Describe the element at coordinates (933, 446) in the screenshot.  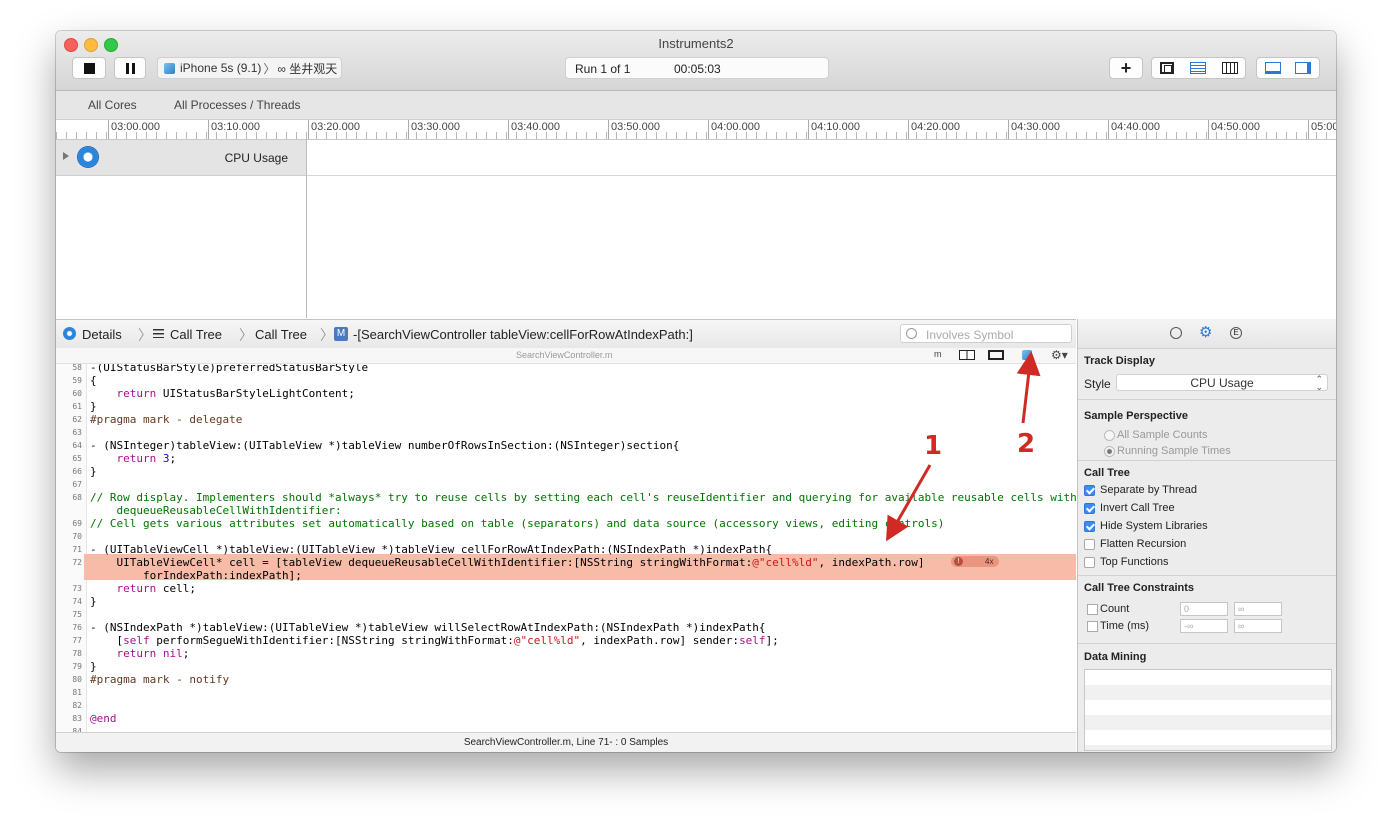
I see `annotation-one: 1` at that location.